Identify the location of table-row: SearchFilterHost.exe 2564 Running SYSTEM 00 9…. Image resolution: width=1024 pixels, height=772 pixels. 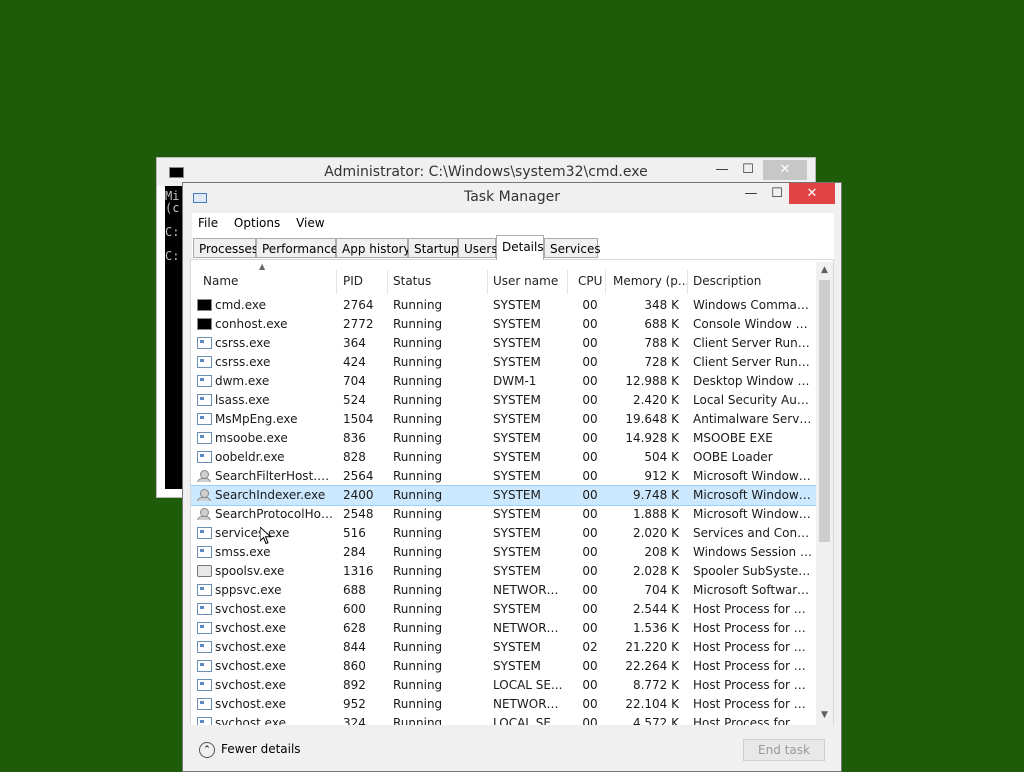
(506, 476).